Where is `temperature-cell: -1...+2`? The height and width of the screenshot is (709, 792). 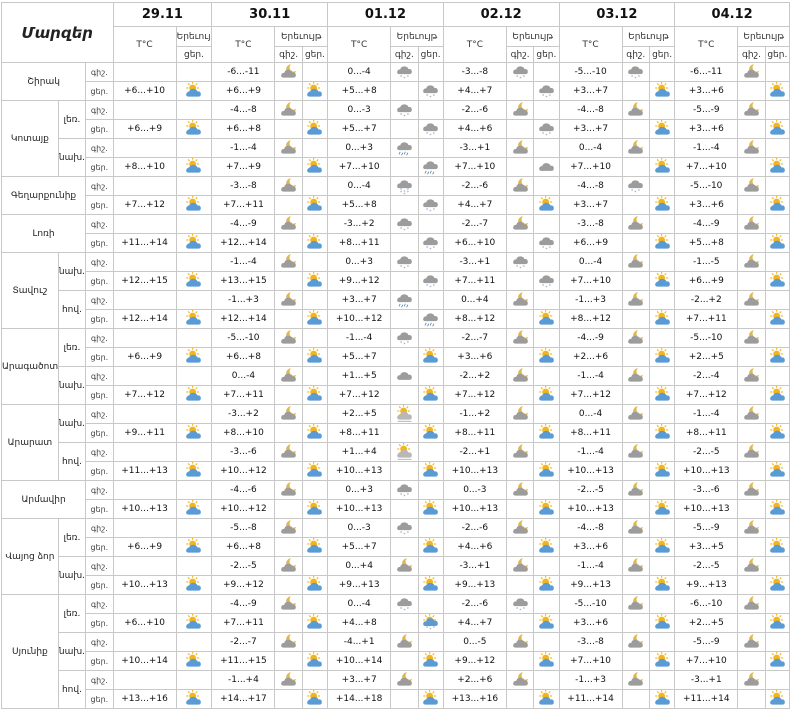
temperature-cell: -1...+2 is located at coordinates (474, 414).